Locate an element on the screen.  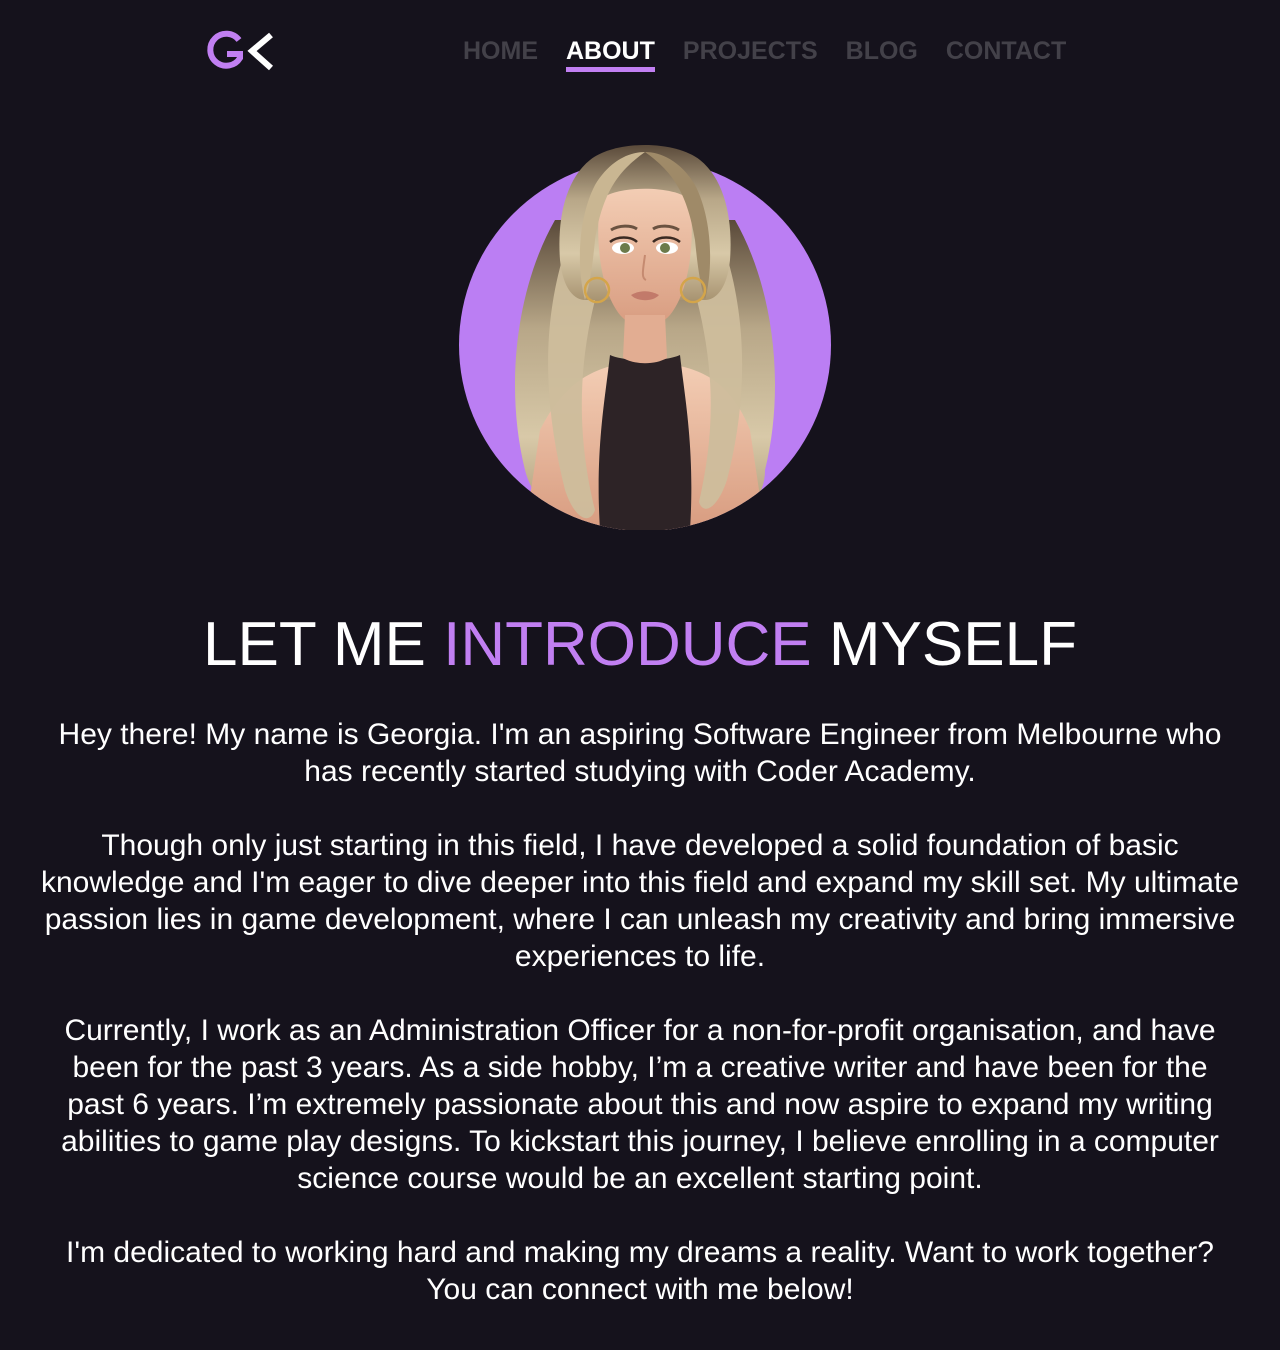
heading-part-3: MYSELF is located at coordinates (944, 644).